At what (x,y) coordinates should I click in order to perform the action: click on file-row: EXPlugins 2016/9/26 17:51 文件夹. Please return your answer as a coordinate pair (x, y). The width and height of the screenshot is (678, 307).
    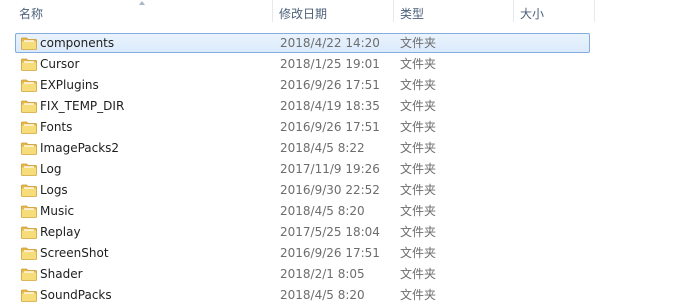
    Looking at the image, I should click on (302, 85).